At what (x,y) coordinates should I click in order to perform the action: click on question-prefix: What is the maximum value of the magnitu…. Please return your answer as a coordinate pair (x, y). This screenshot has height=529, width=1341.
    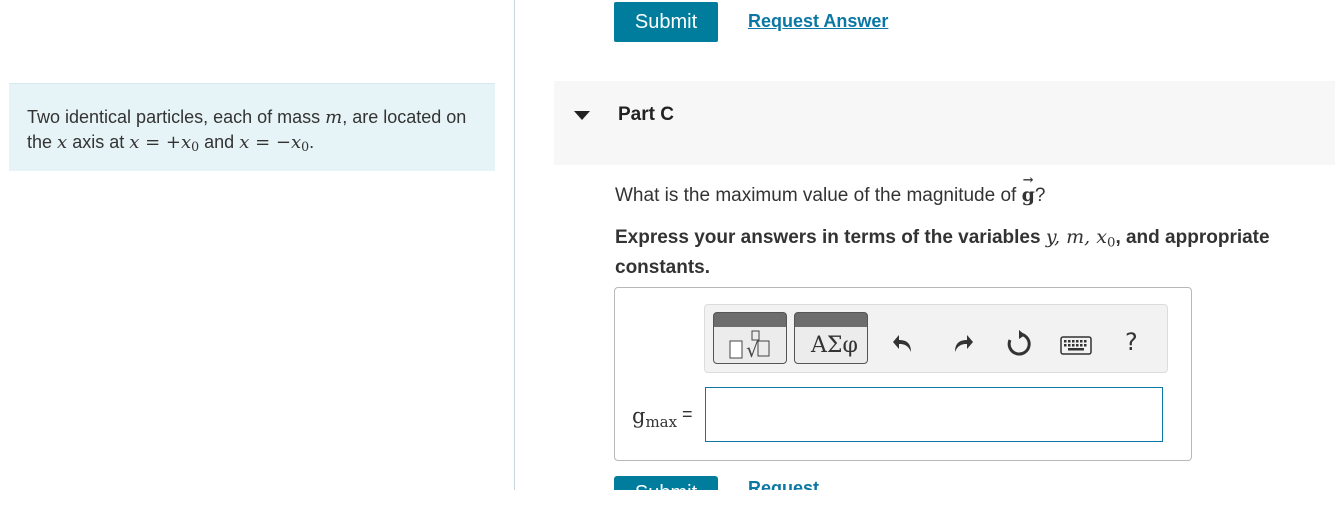
    Looking at the image, I should click on (818, 195).